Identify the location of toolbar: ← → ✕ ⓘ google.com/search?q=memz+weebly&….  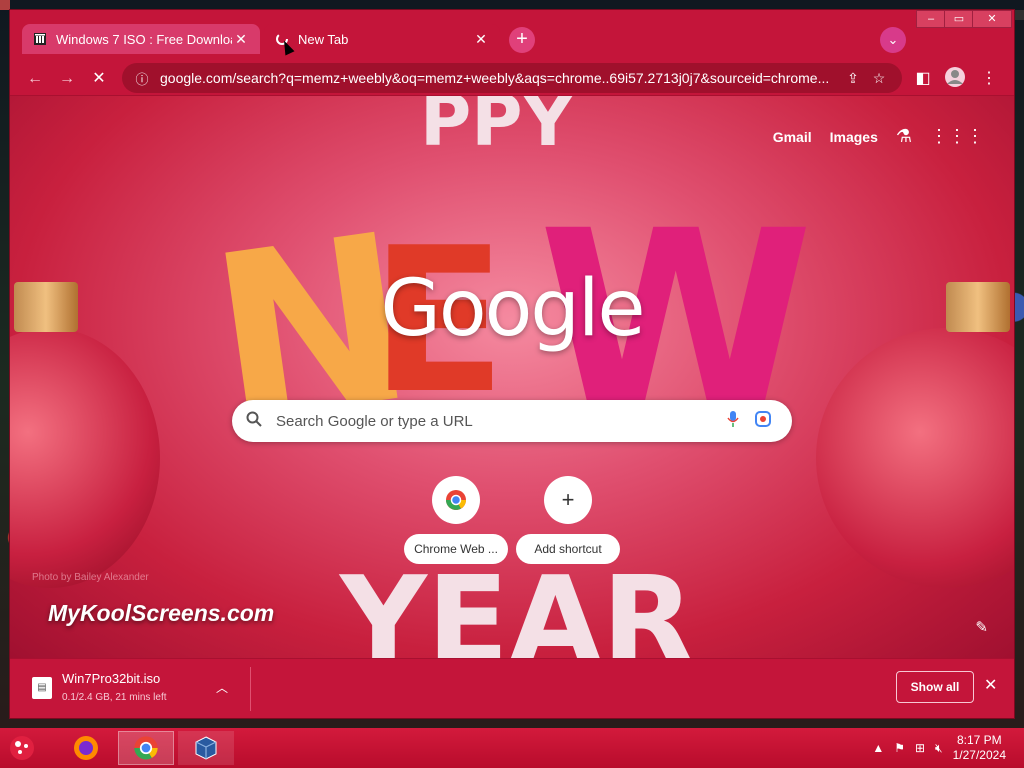
(512, 79).